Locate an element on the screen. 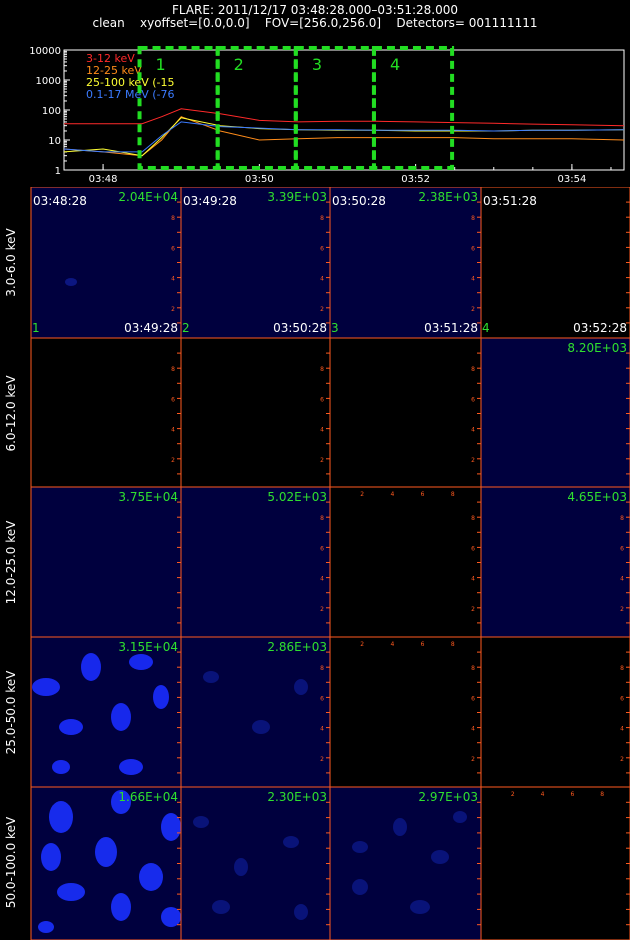 Image resolution: width=630 pixels, height=940 pixels. panel-max-value: 8.20E+03 is located at coordinates (597, 348).